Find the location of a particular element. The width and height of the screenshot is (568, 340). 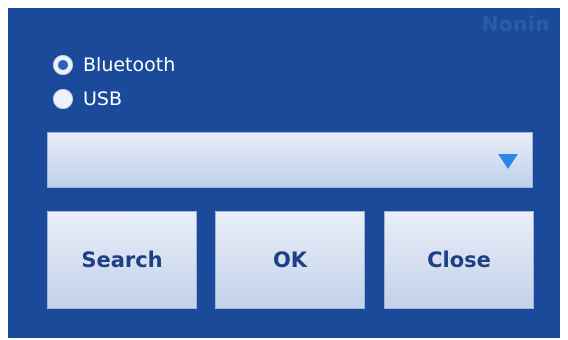

radio-button-unselected-icon is located at coordinates (63, 99).